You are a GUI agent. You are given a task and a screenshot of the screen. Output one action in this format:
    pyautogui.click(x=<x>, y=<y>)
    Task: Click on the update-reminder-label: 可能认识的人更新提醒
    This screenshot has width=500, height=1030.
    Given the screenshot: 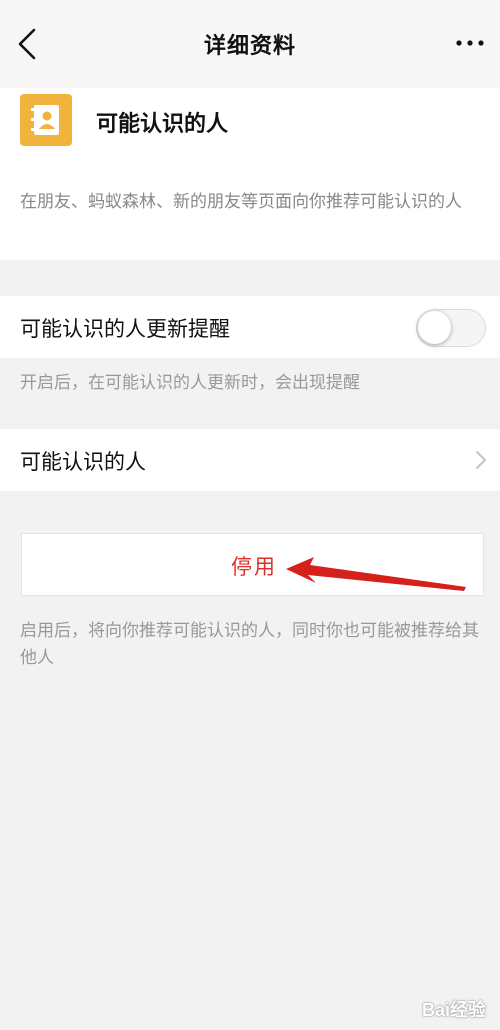 What is the action you would take?
    pyautogui.click(x=125, y=329)
    